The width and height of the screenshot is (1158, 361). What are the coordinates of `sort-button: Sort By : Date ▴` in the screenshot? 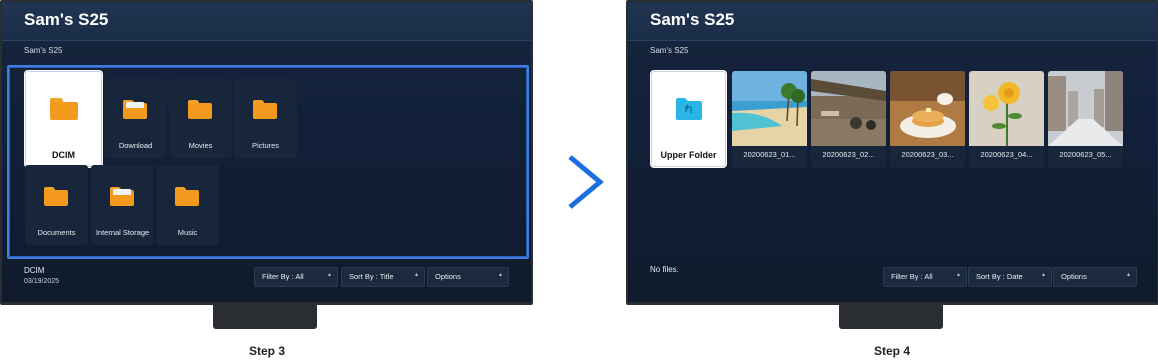 It's located at (1010, 277).